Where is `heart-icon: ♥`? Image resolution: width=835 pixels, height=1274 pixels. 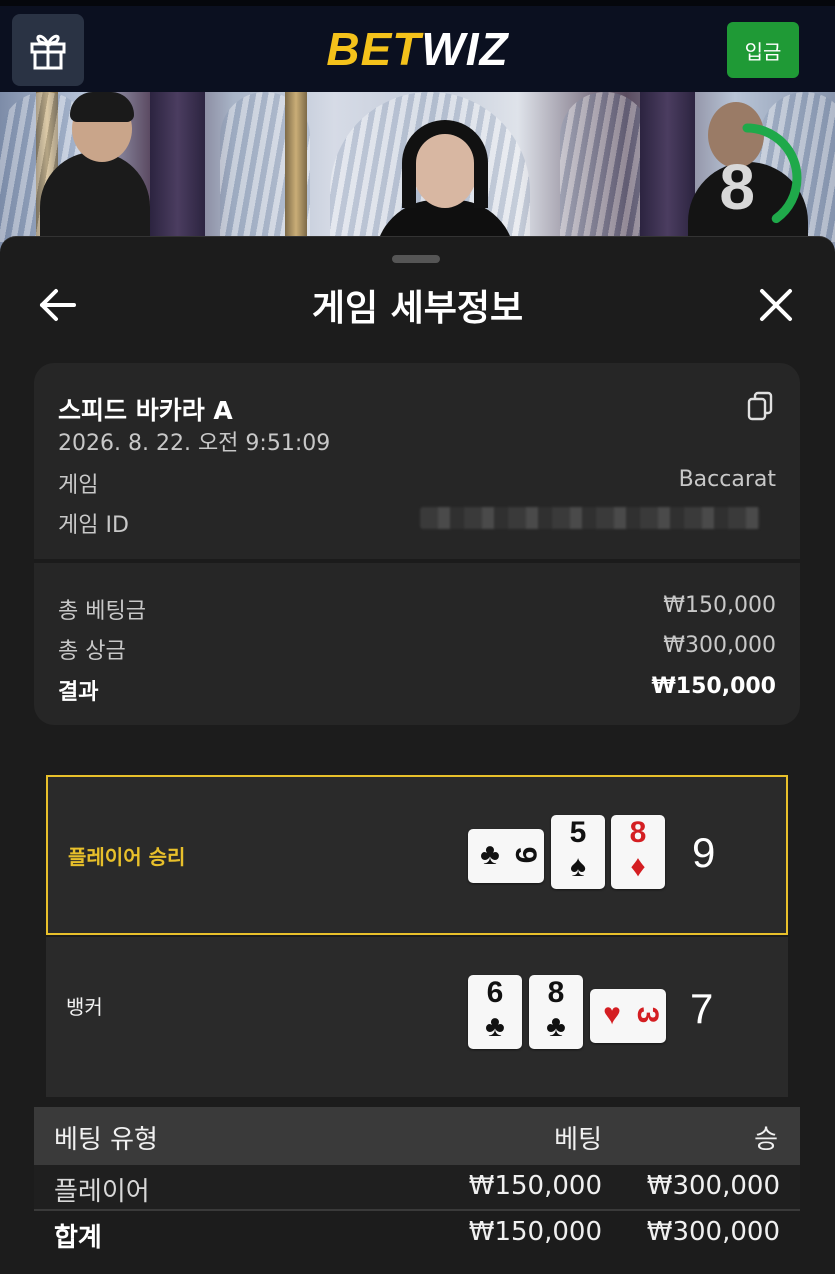 heart-icon: ♥ is located at coordinates (612, 1014).